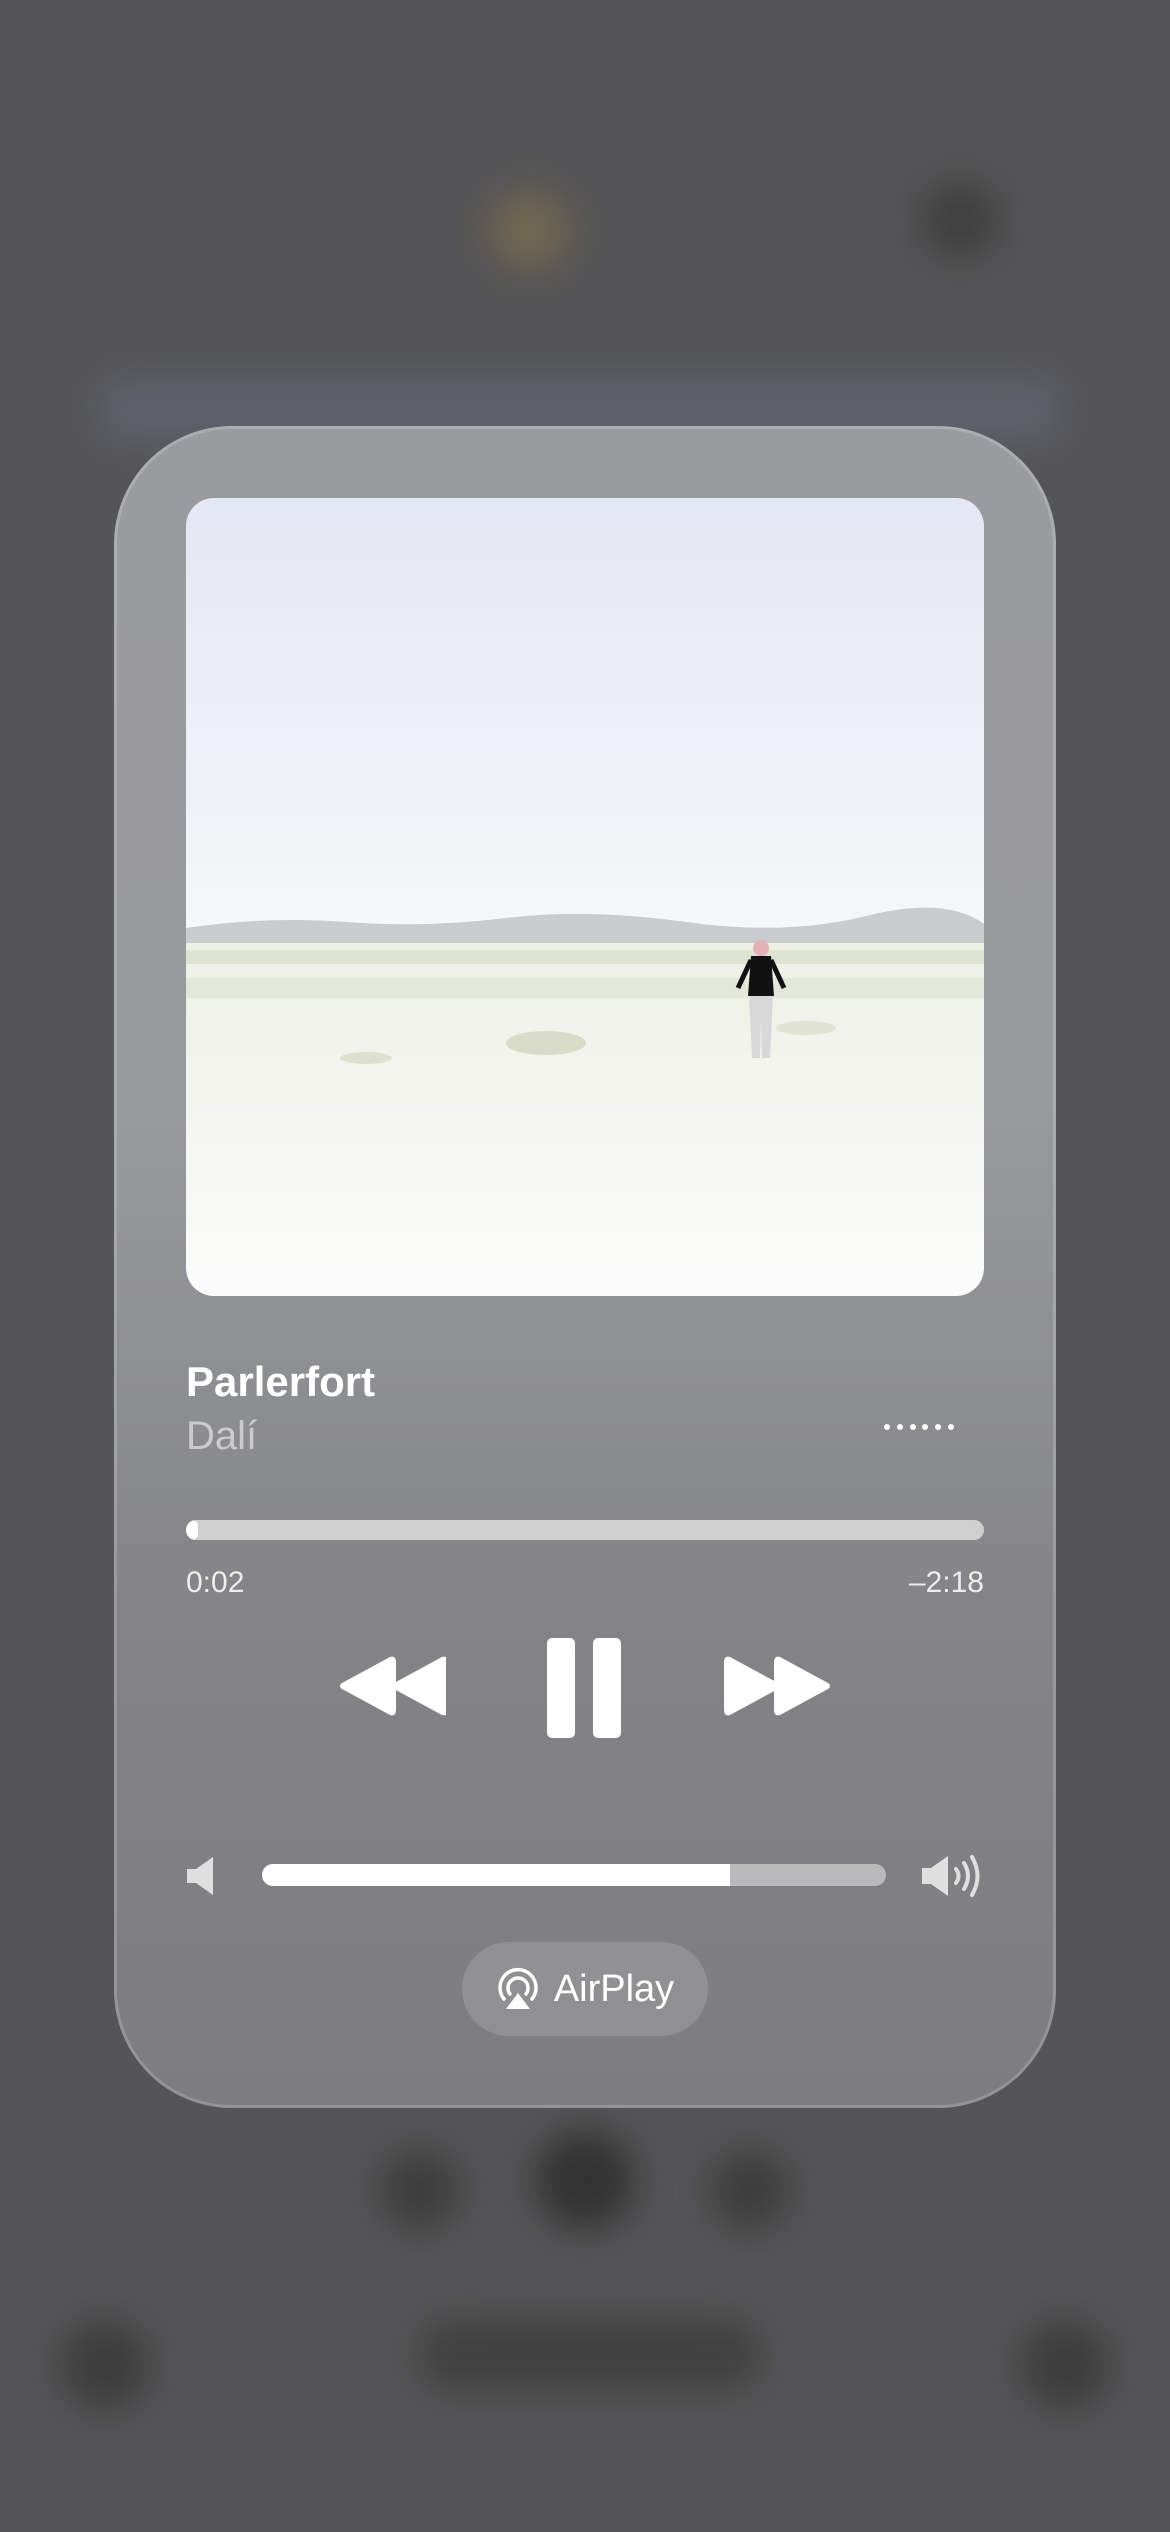  What do you see at coordinates (946, 1582) in the screenshot?
I see `remaining-time: –2:18` at bounding box center [946, 1582].